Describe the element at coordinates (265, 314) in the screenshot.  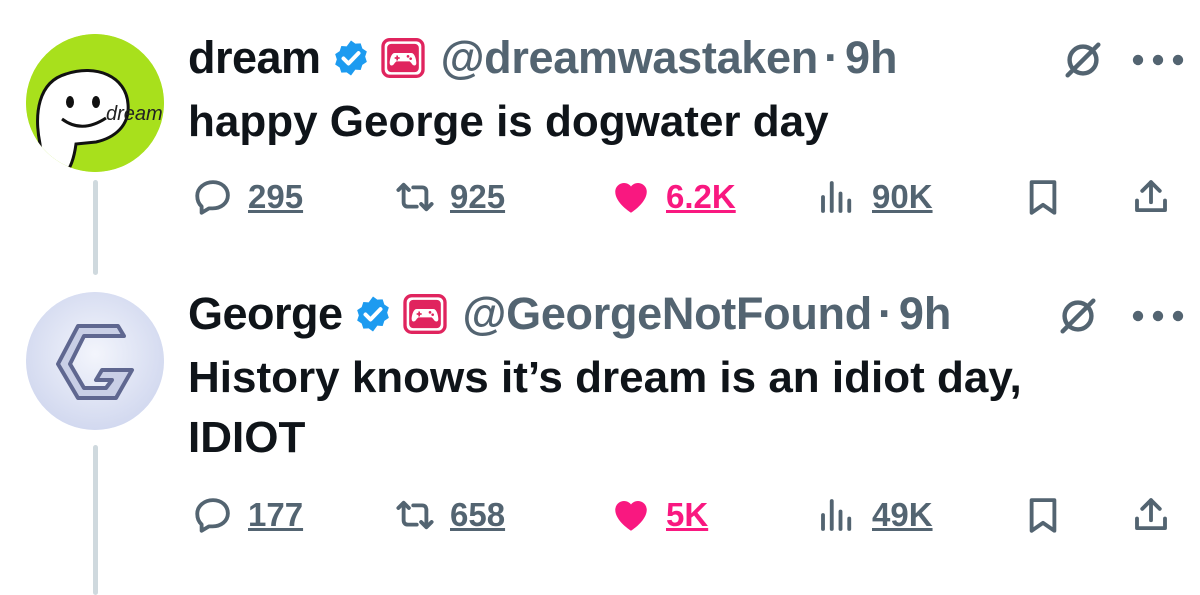
I see `display-name: George` at that location.